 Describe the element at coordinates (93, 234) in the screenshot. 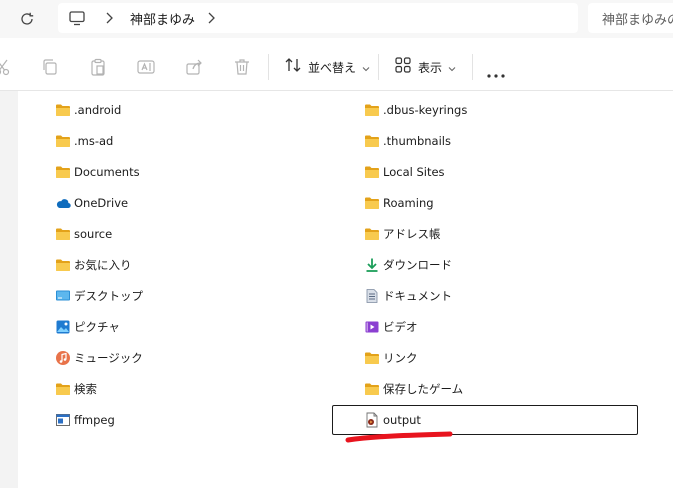

I see `file-name: source` at that location.